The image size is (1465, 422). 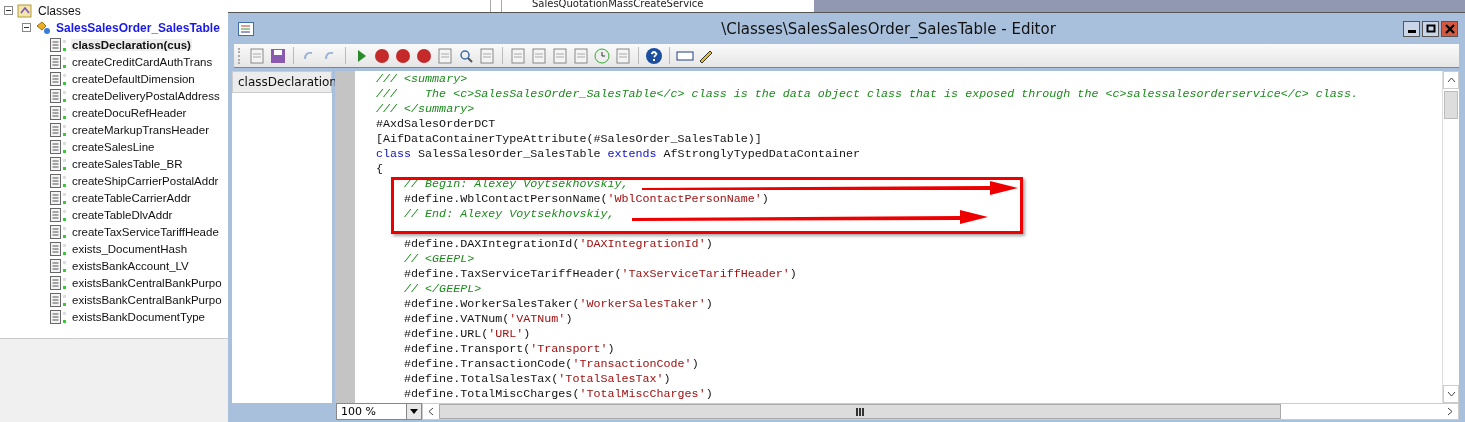 What do you see at coordinates (860, 411) in the screenshot?
I see `grip-icon` at bounding box center [860, 411].